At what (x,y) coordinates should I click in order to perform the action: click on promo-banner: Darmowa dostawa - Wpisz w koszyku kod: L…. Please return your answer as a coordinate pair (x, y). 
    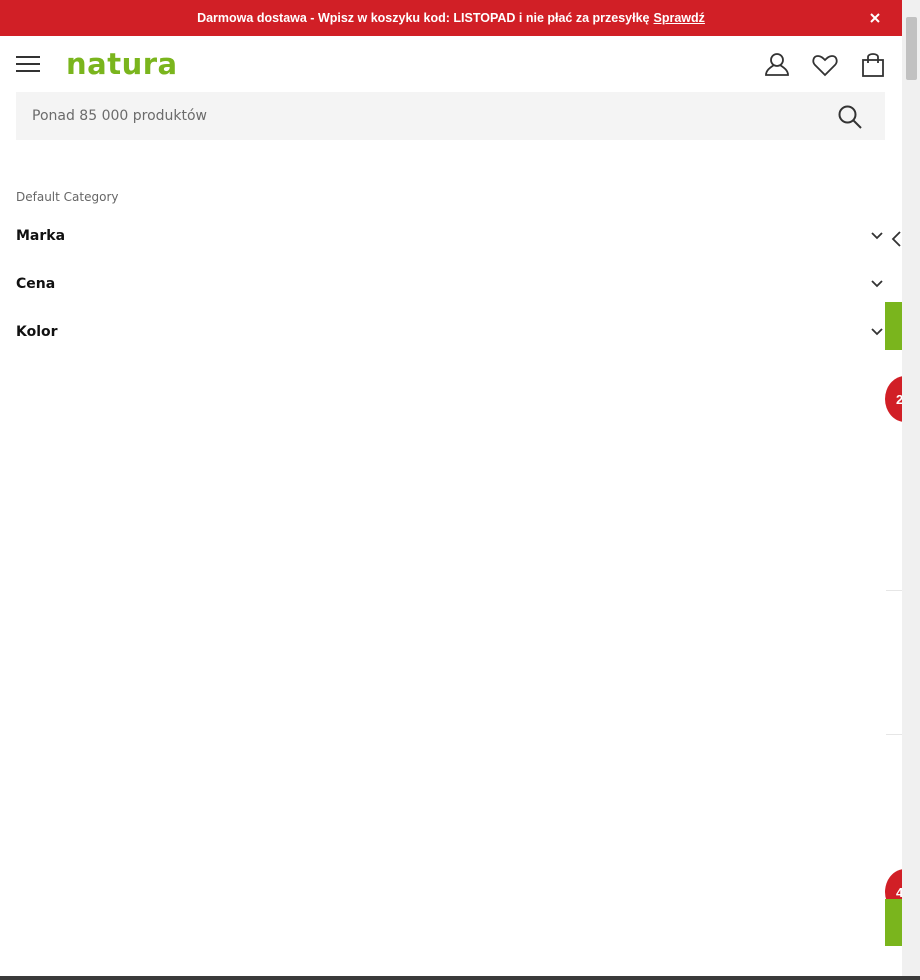
    Looking at the image, I should click on (451, 18).